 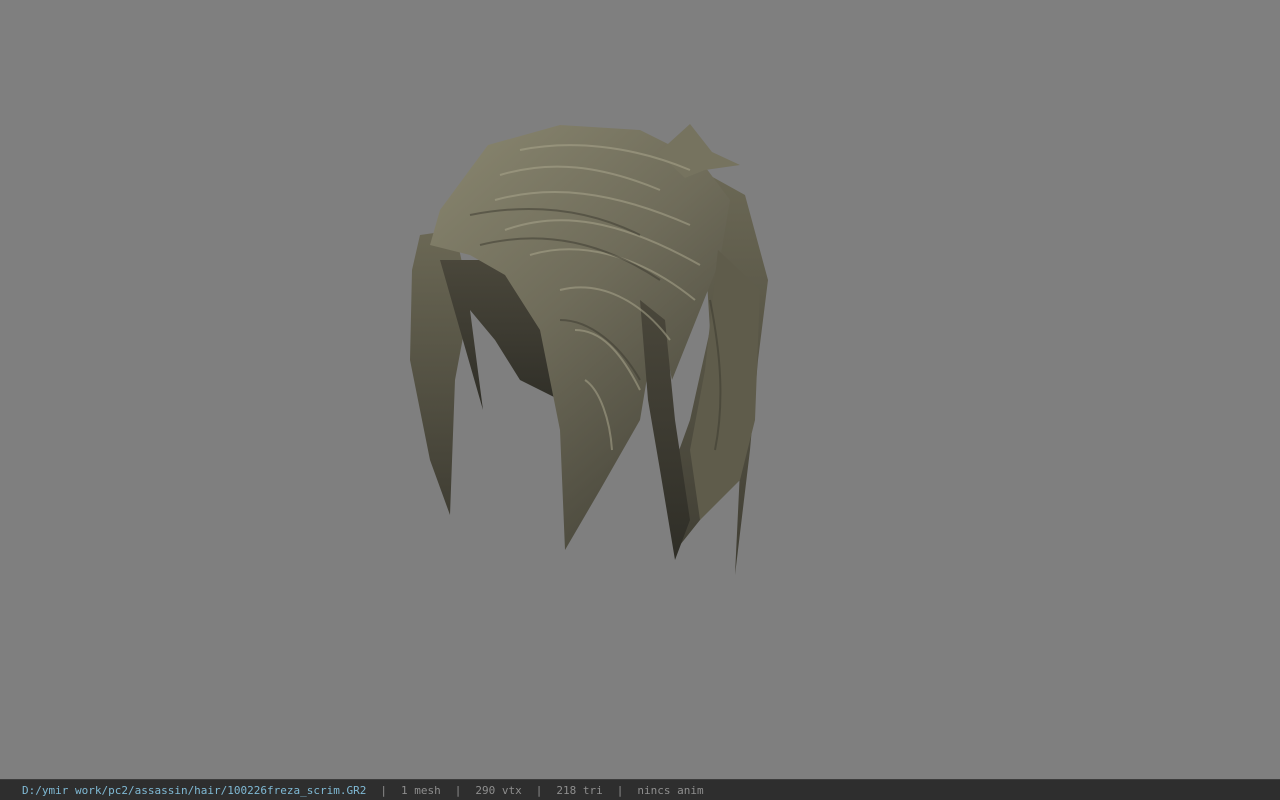 What do you see at coordinates (670, 790) in the screenshot?
I see `animation-status: nincs anim` at bounding box center [670, 790].